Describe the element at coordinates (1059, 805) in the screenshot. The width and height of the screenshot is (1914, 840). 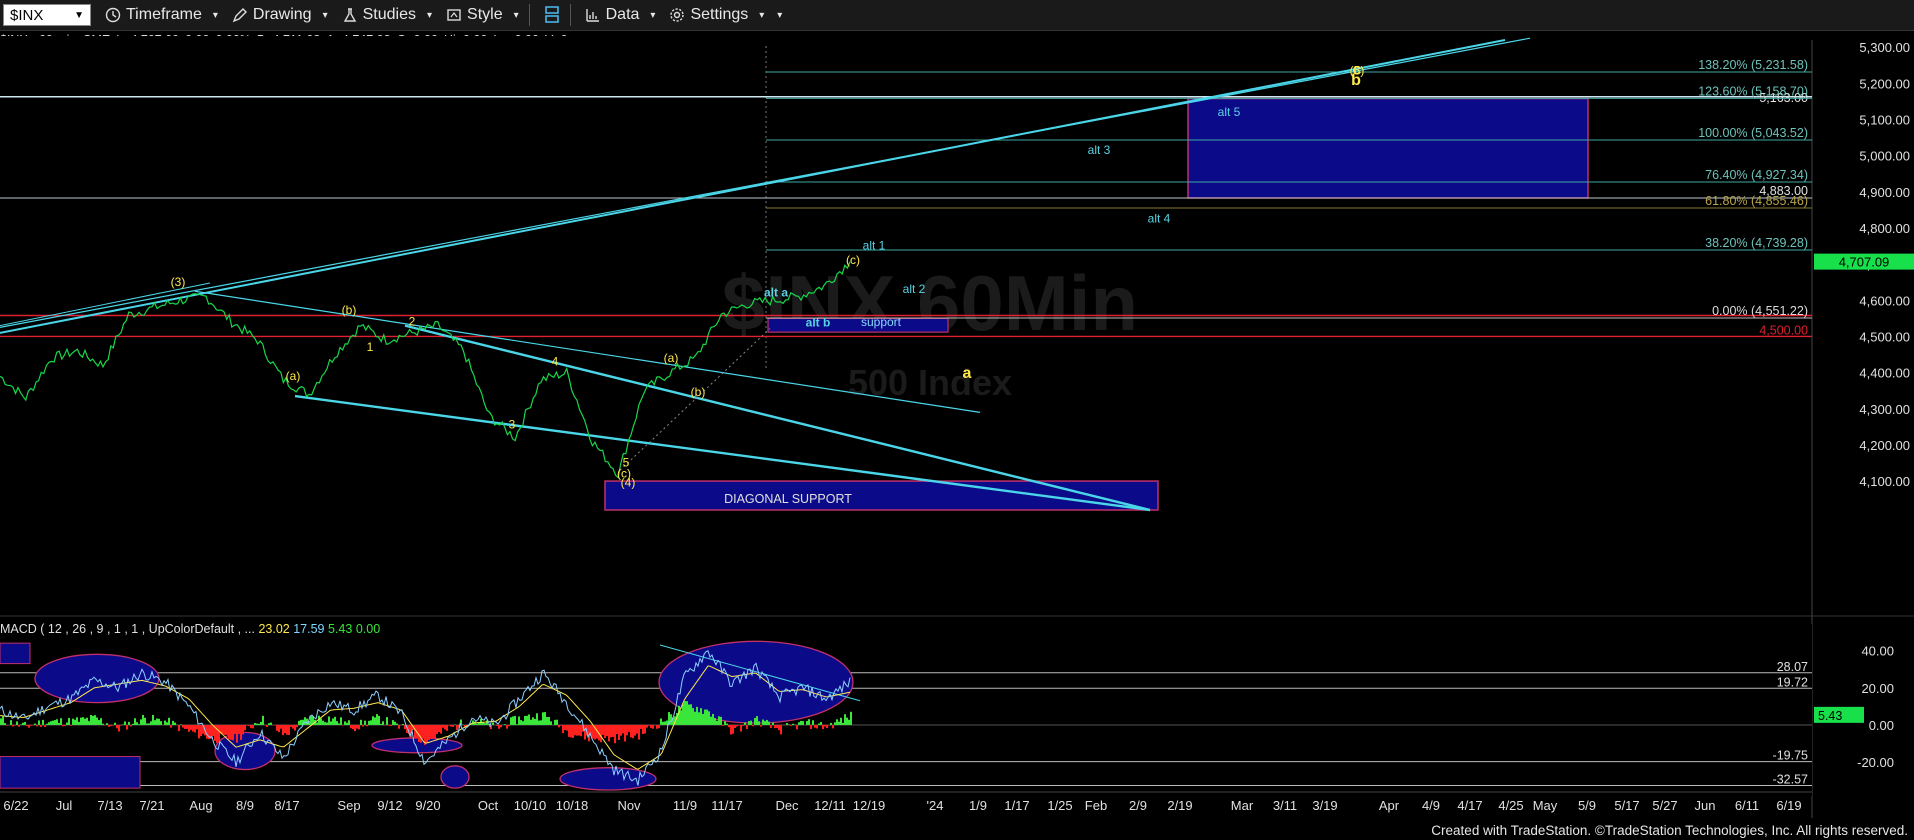
I see `time-axis-label: 1/25` at that location.